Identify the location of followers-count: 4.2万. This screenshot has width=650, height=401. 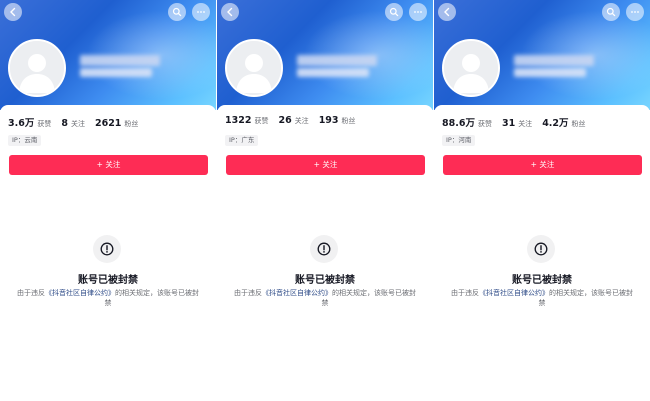
(555, 123).